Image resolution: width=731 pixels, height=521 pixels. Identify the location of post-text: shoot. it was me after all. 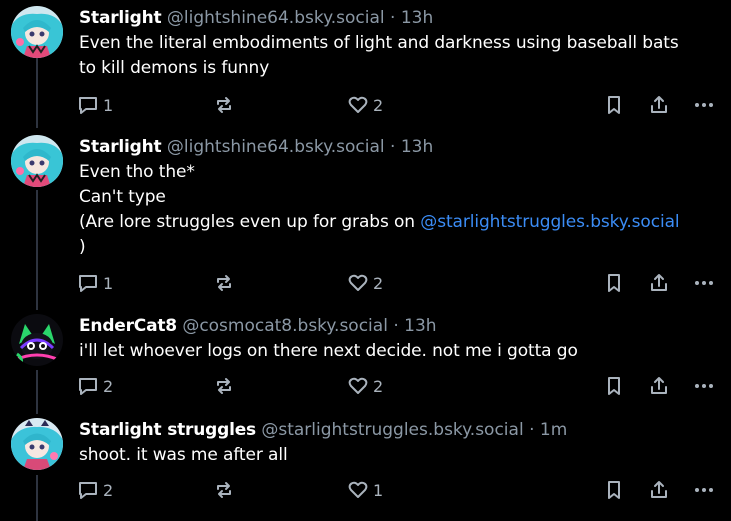
(400, 455).